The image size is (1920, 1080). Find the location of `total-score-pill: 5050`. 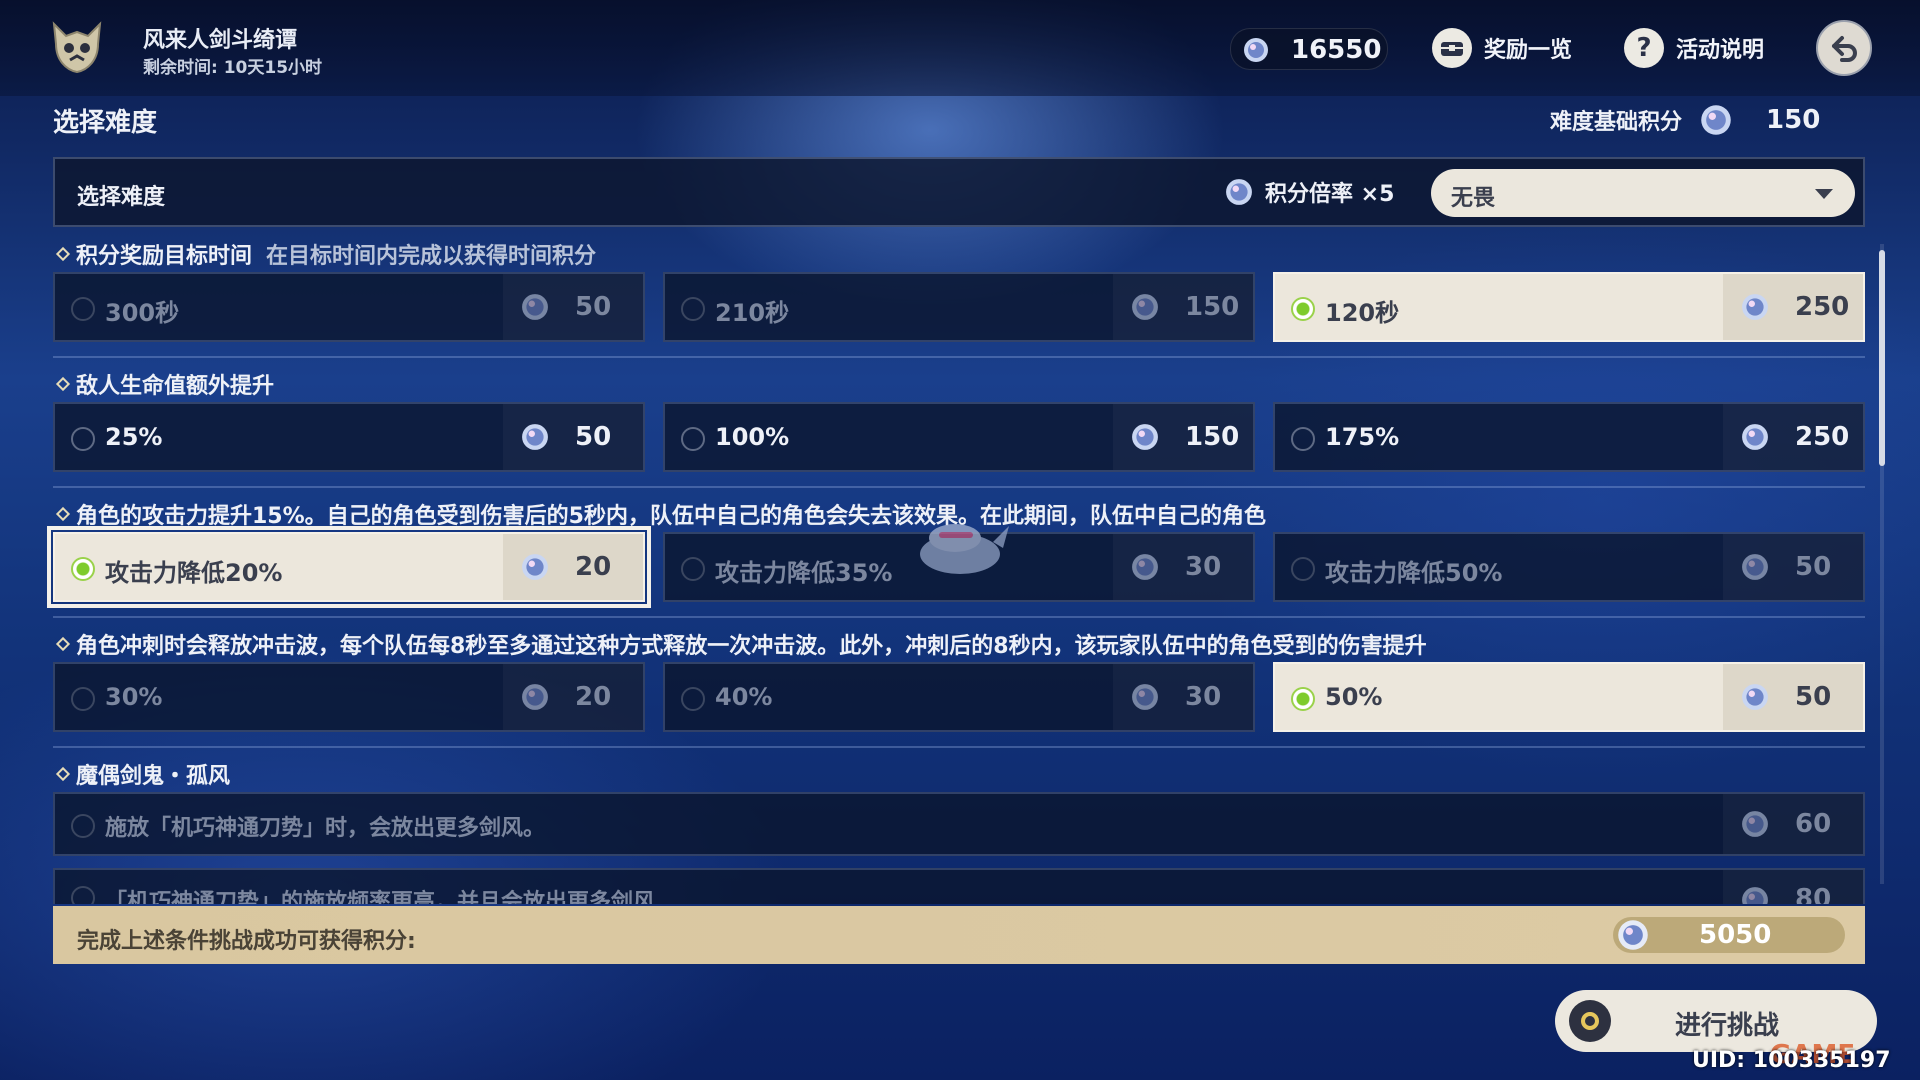

total-score-pill: 5050 is located at coordinates (1729, 935).